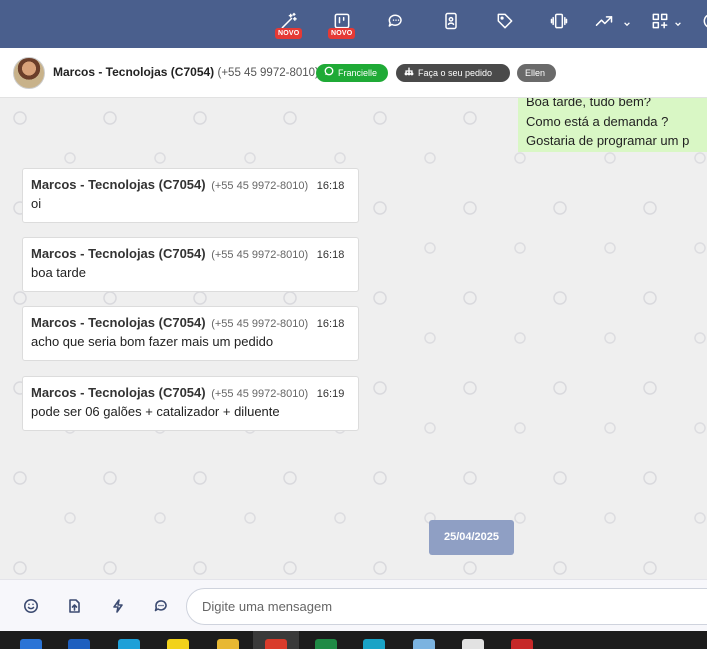 The width and height of the screenshot is (707, 649). Describe the element at coordinates (471, 537) in the screenshot. I see `date-separator: 25/04/2025` at that location.